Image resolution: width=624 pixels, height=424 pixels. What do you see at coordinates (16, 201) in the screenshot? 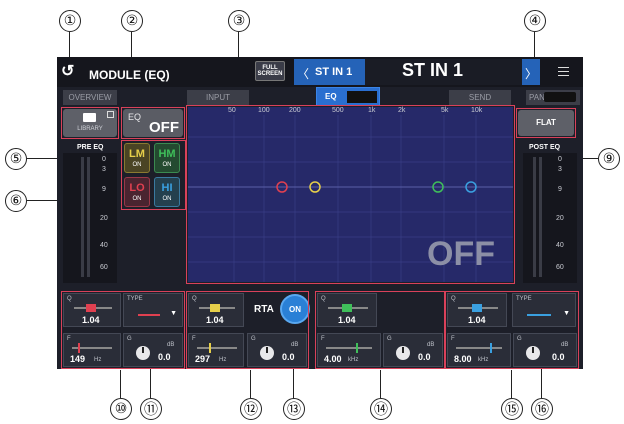
I see `callout-6: ⑥` at bounding box center [16, 201].